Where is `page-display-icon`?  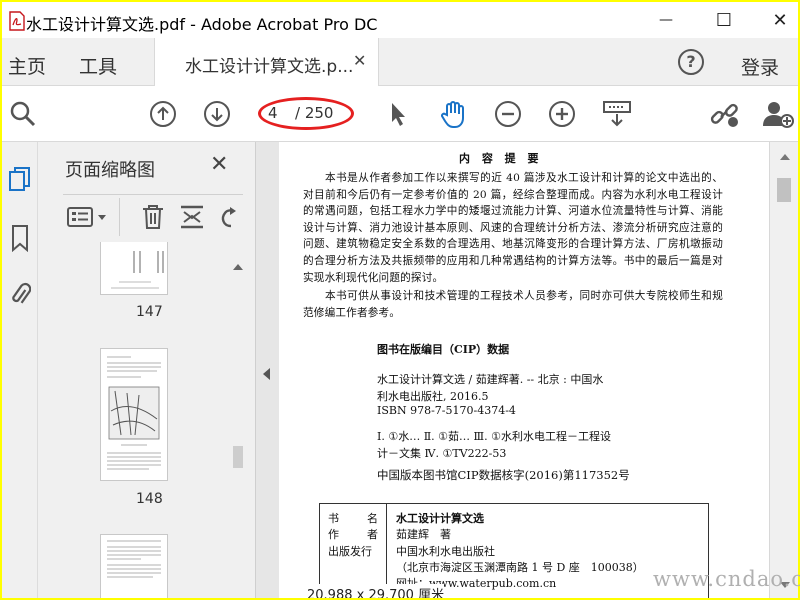
page-display-icon is located at coordinates (617, 114).